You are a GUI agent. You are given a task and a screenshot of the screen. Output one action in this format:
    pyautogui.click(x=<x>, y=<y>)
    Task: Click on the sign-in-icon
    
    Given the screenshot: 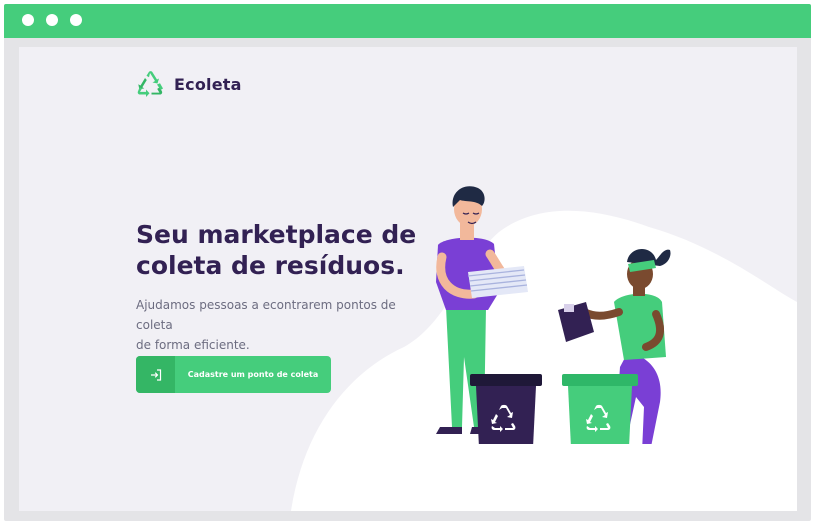 What is the action you would take?
    pyautogui.click(x=155, y=374)
    